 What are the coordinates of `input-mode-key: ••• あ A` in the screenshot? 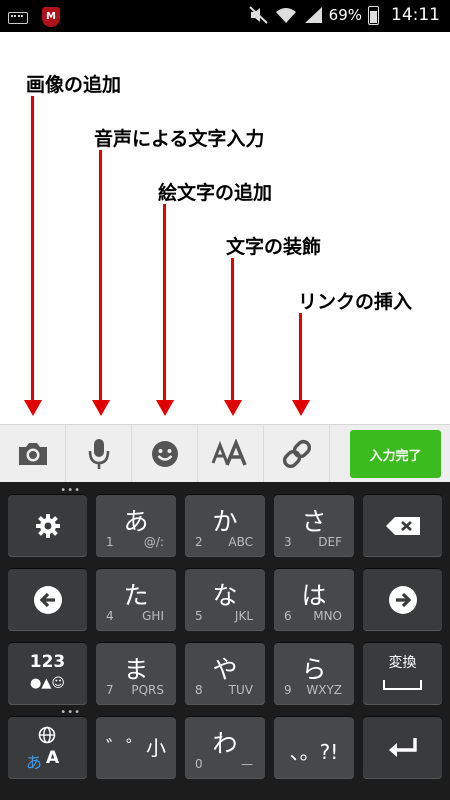 It's located at (47, 743).